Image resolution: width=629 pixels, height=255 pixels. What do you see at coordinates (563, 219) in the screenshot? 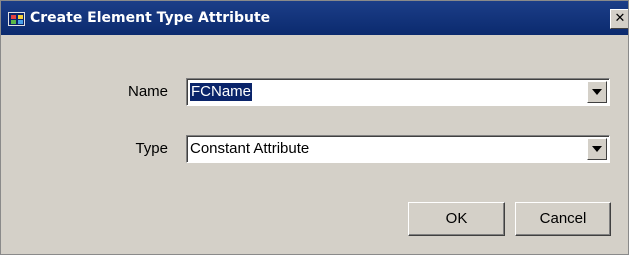
I see `cancel-button: Cancel` at bounding box center [563, 219].